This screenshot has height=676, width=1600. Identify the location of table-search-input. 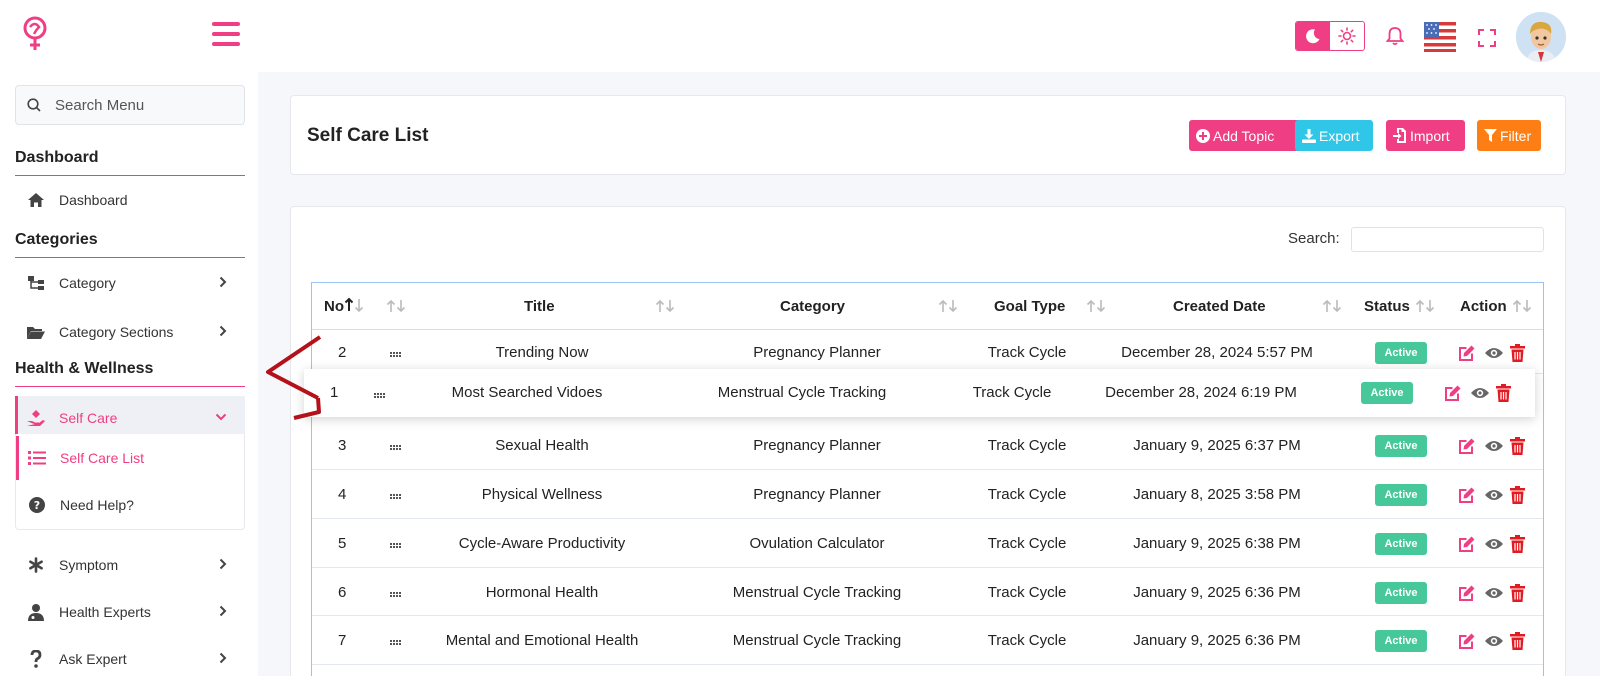
(1447, 239).